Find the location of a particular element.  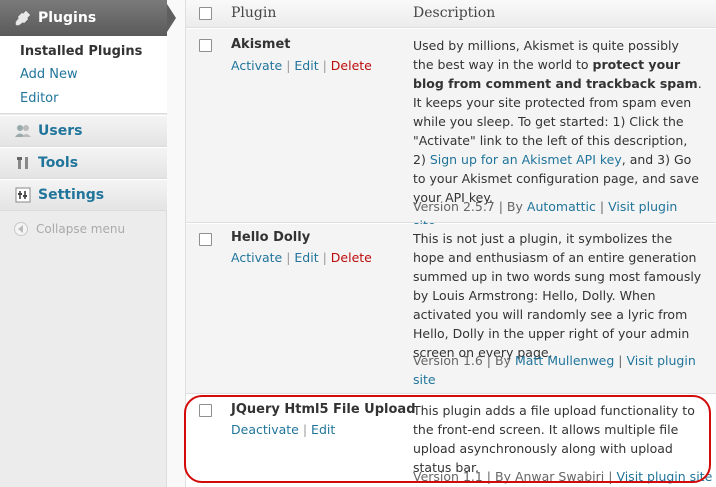

author-link: Automattic is located at coordinates (561, 206).